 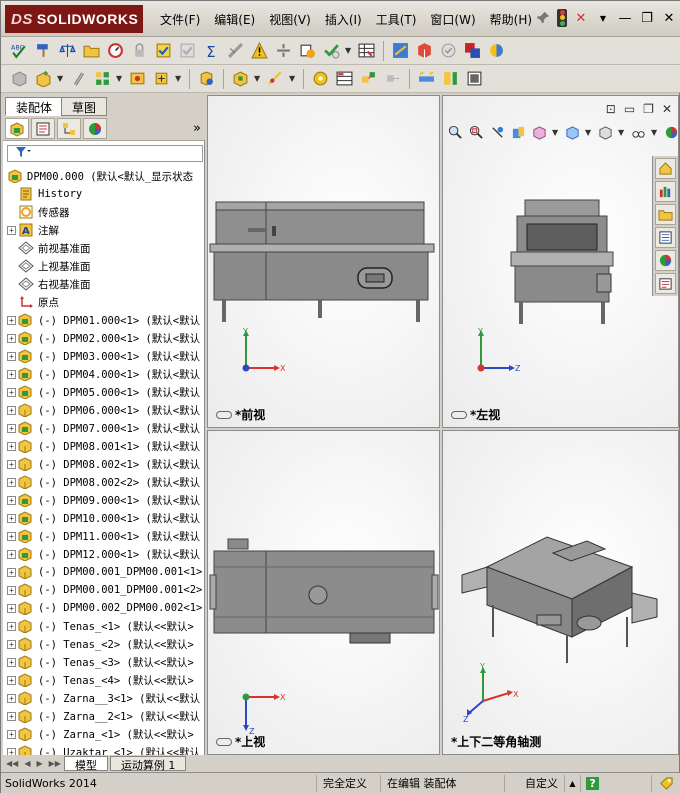 I want to click on tree-item: + (-) Tenas_<4> (默认<<默认>, so click(x=104, y=680).